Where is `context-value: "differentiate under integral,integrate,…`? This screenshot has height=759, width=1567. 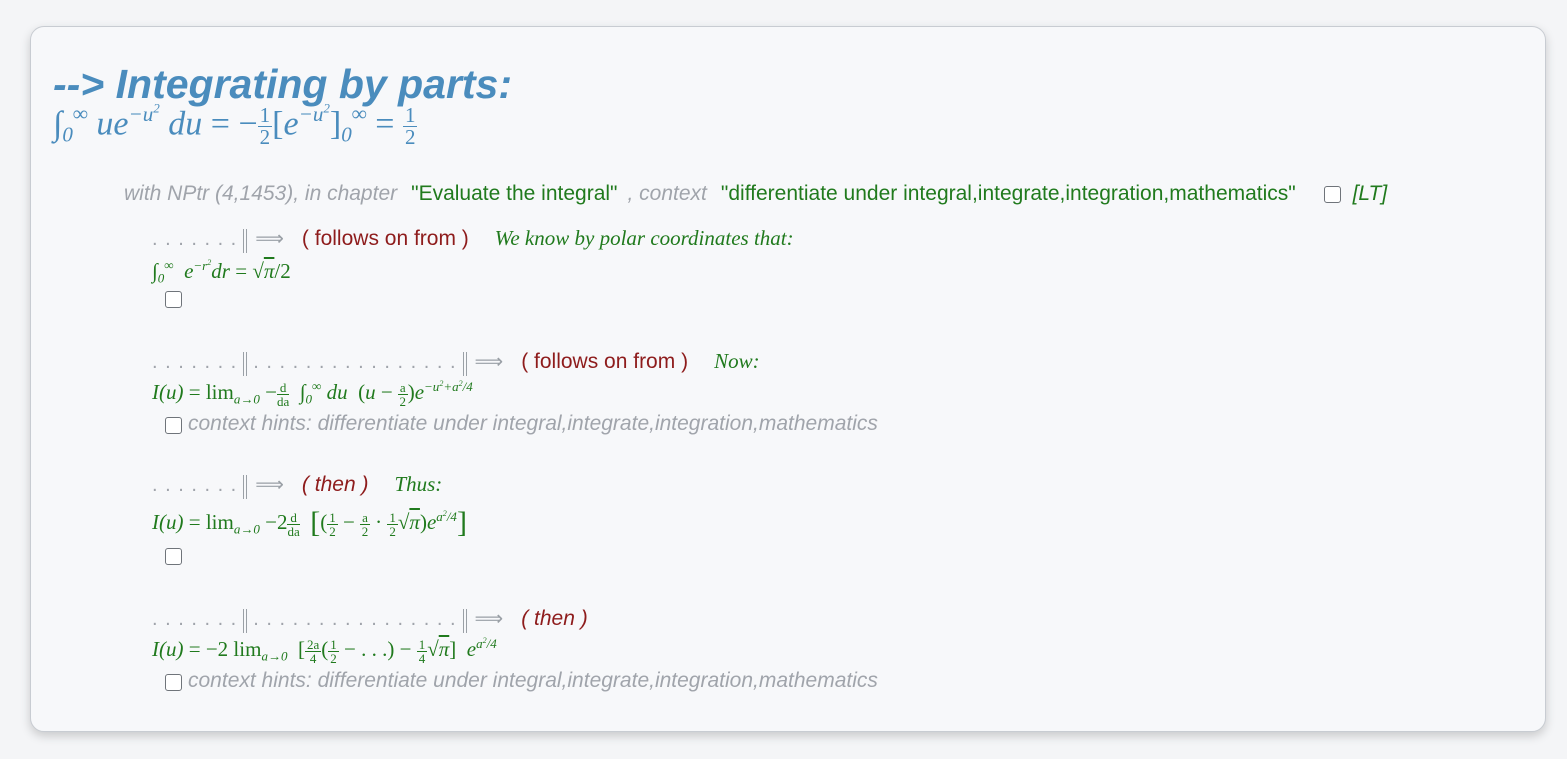 context-value: "differentiate under integral,integrate,… is located at coordinates (1008, 193).